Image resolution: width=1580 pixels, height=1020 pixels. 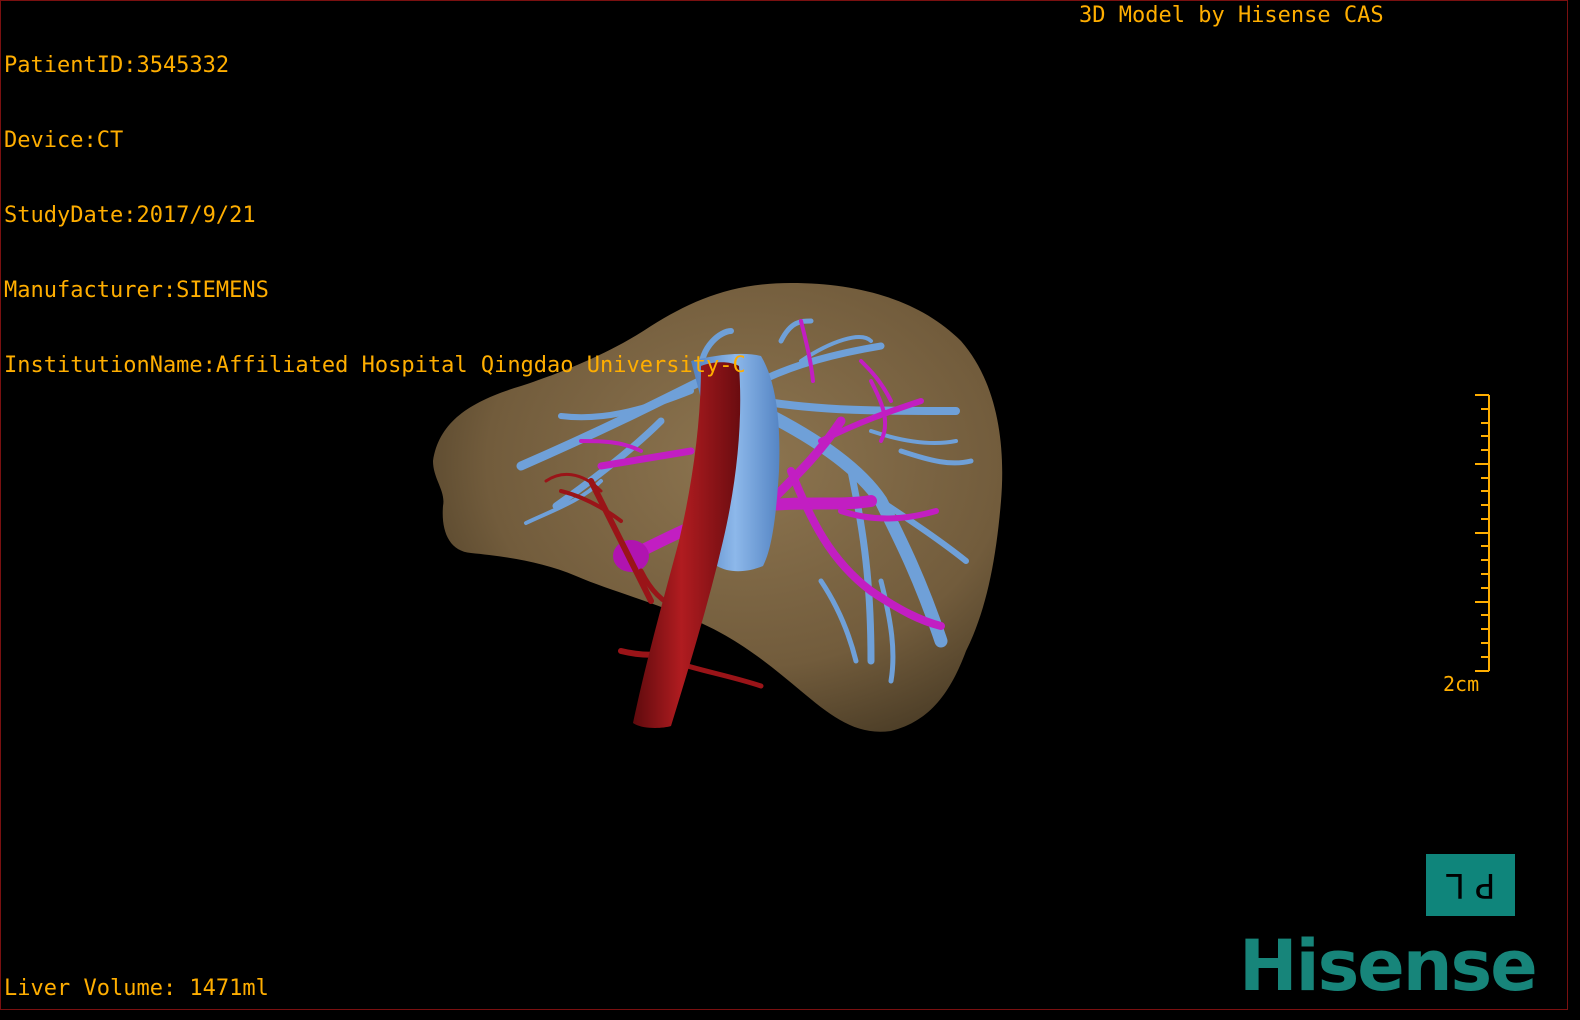 What do you see at coordinates (117, 65) in the screenshot?
I see `patient-id: PatientID:3545332` at bounding box center [117, 65].